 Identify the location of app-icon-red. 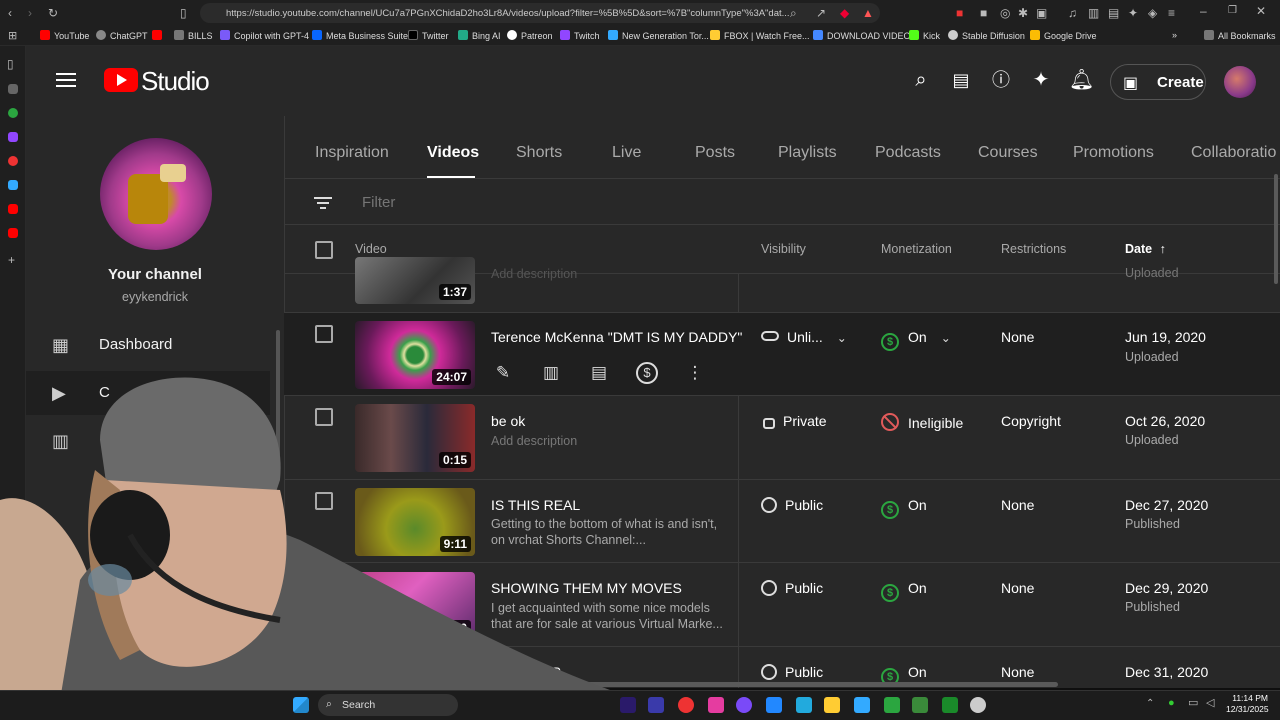
(686, 705).